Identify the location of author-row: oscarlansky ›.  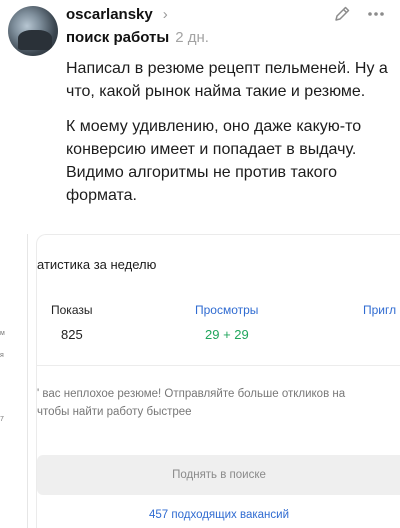
(117, 14).